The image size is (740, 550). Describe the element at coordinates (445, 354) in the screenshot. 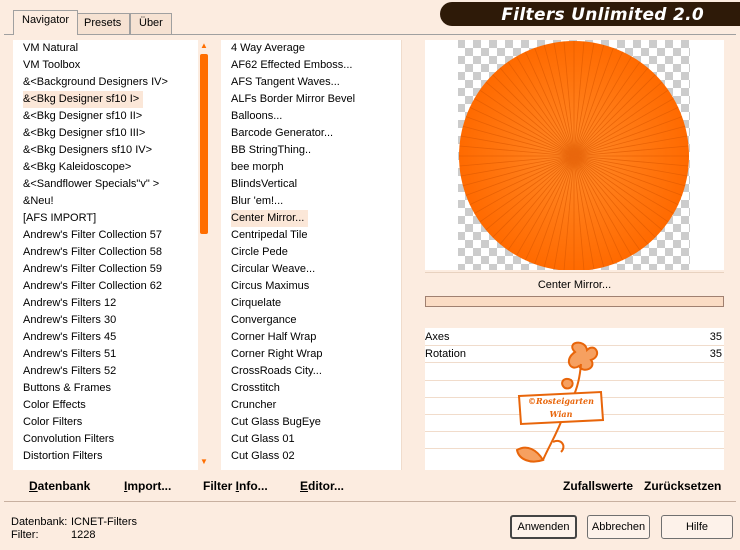

I see `param-rotation-label: Rotation` at that location.